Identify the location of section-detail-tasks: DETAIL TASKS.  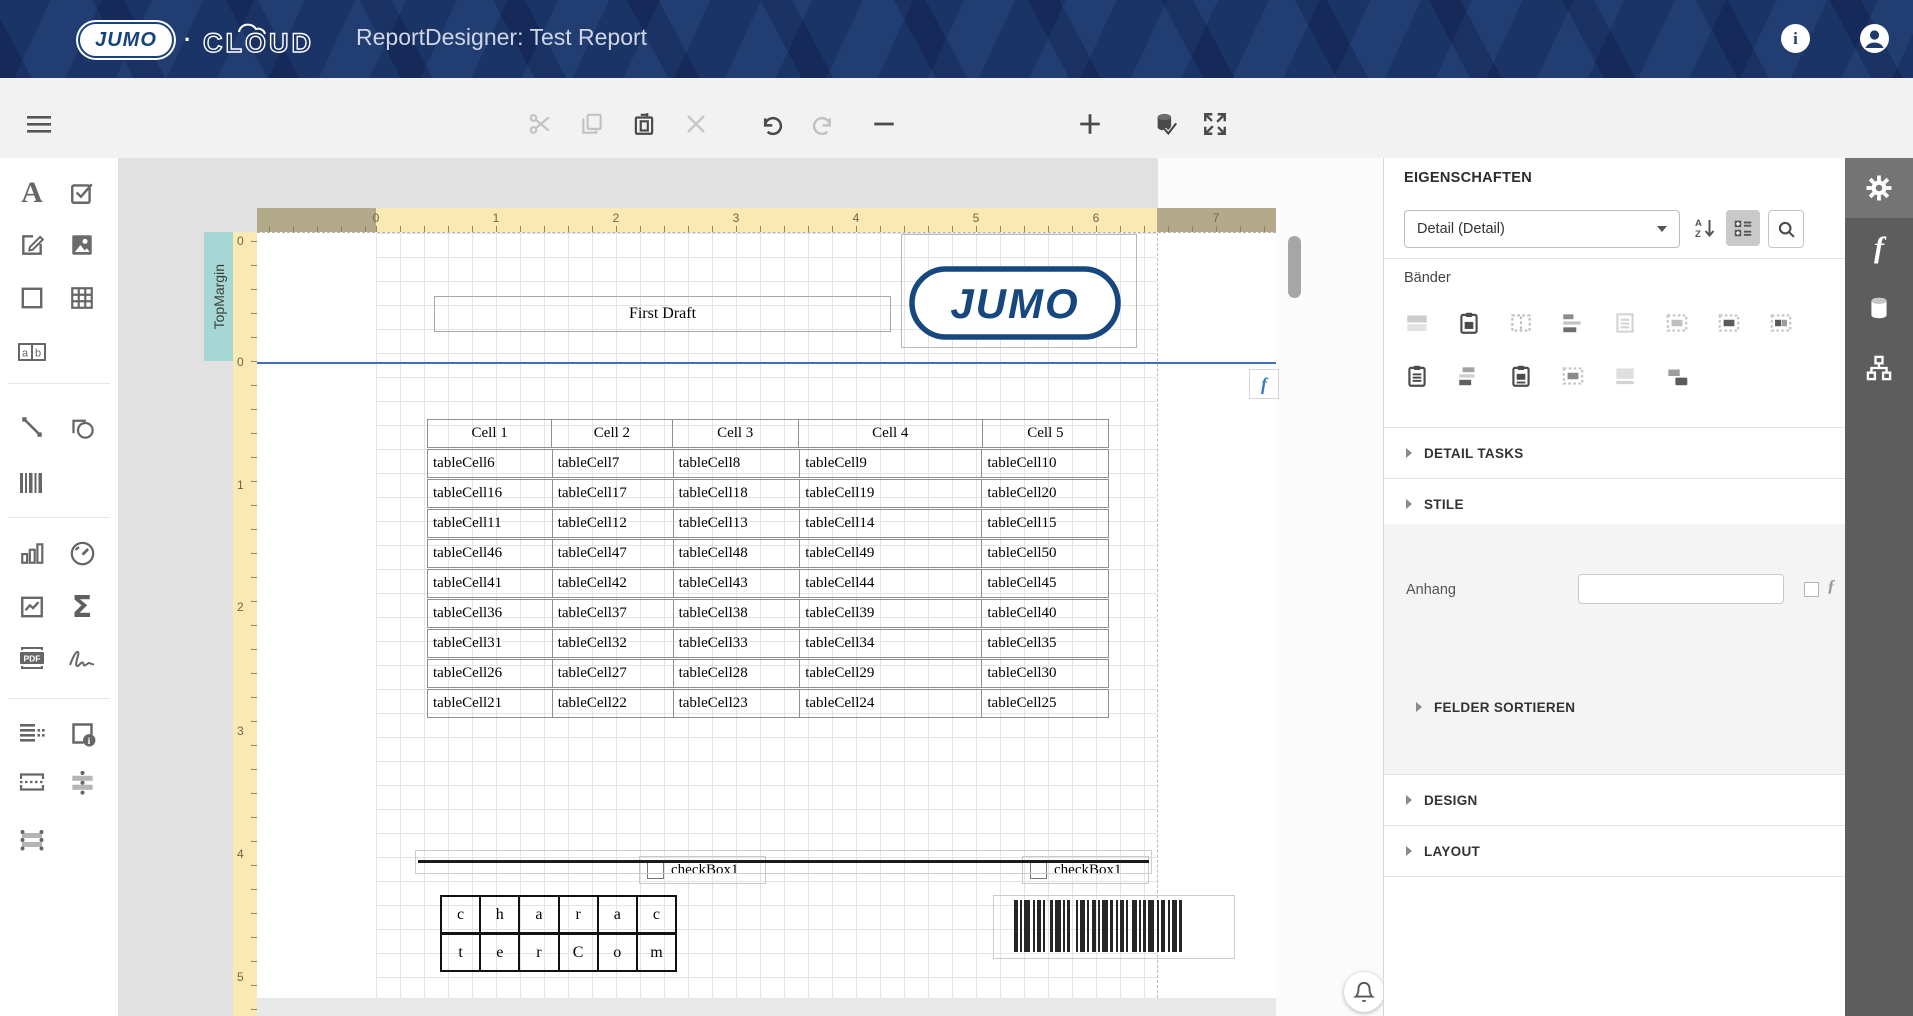
(1615, 453).